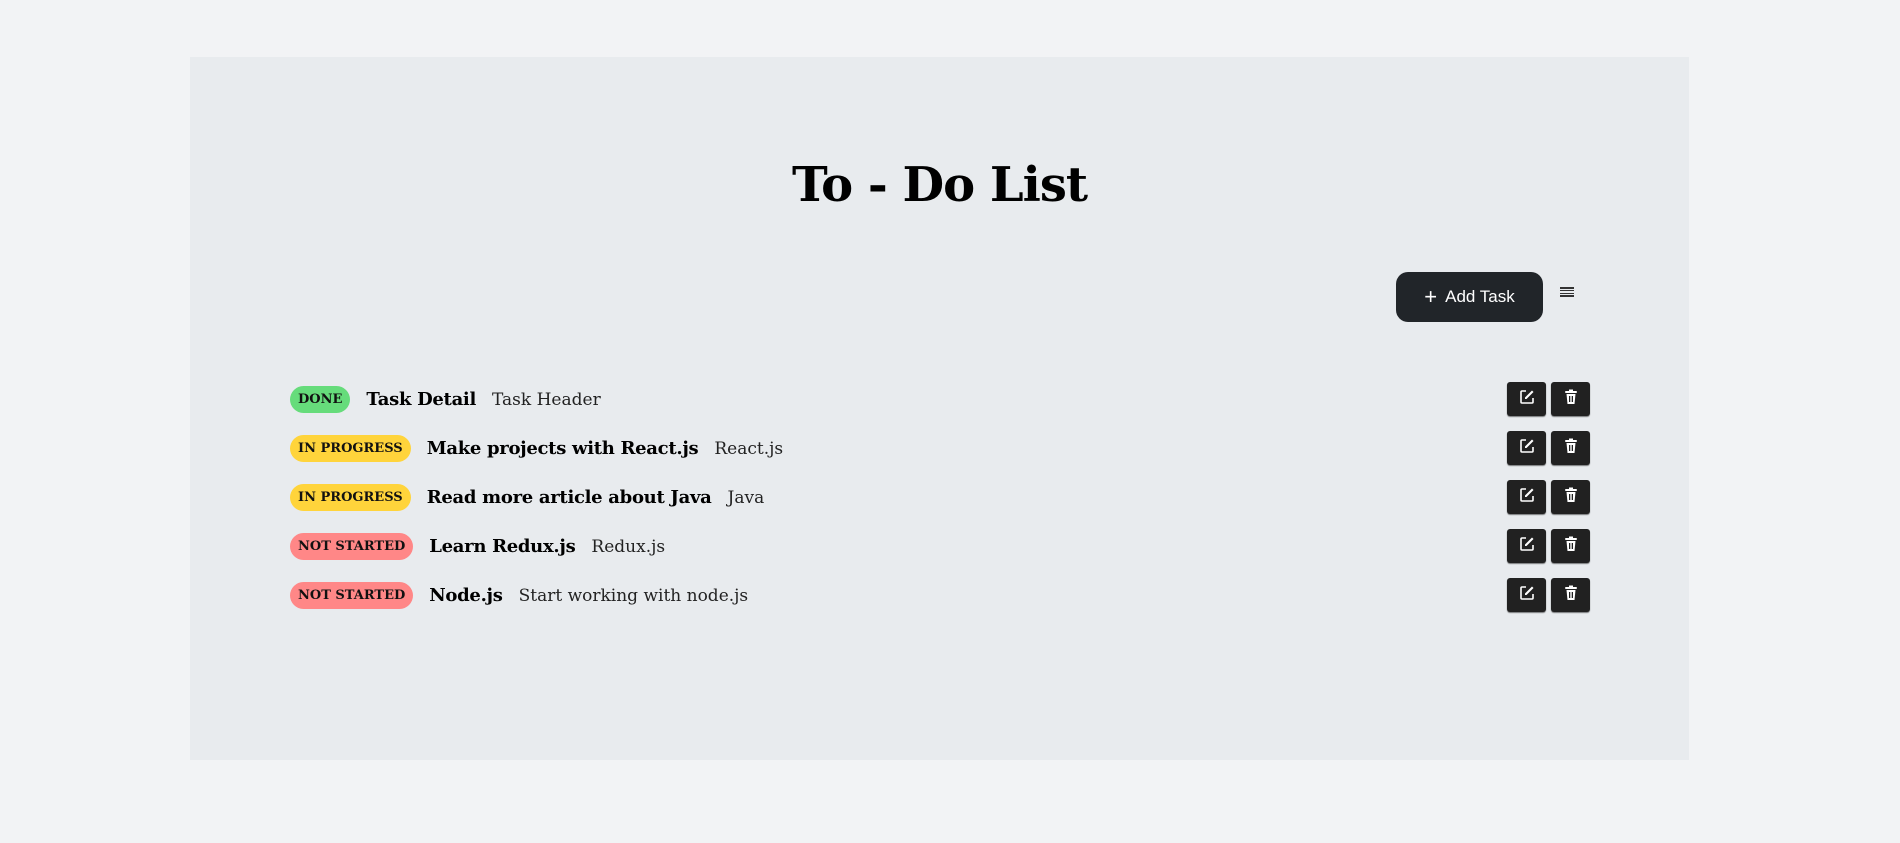 The image size is (1900, 843). Describe the element at coordinates (749, 448) in the screenshot. I see `task-description: React.js` at that location.